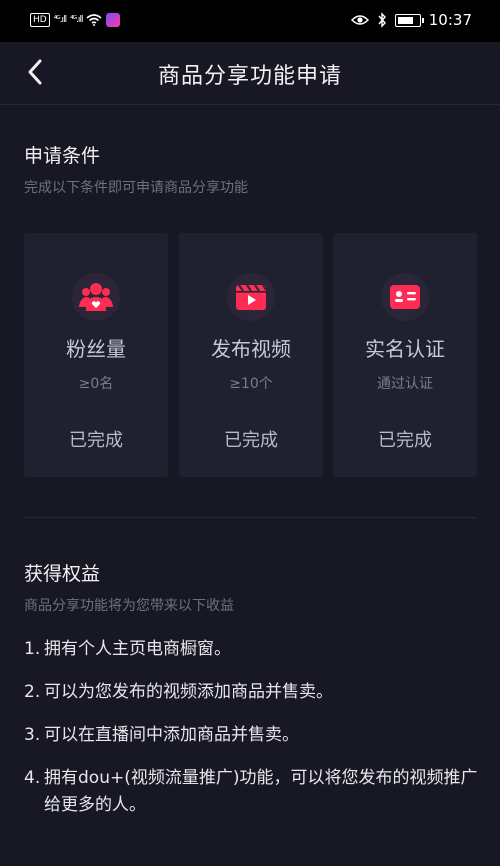 This screenshot has height=866, width=500. I want to click on page-title: 商品分享功能申请, so click(249, 76).